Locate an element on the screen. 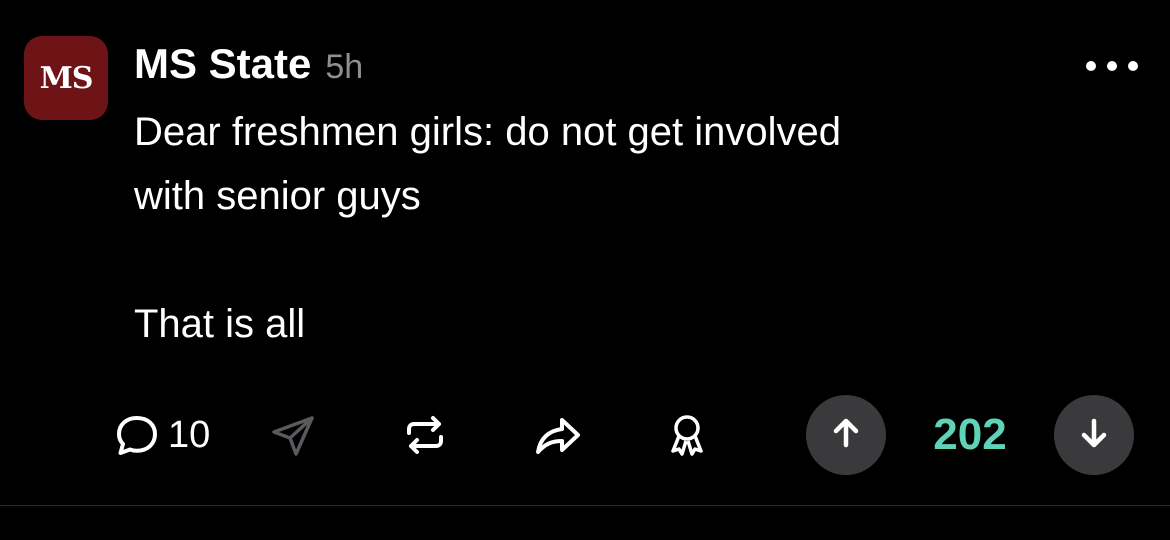  comment-bubble-icon is located at coordinates (137, 435).